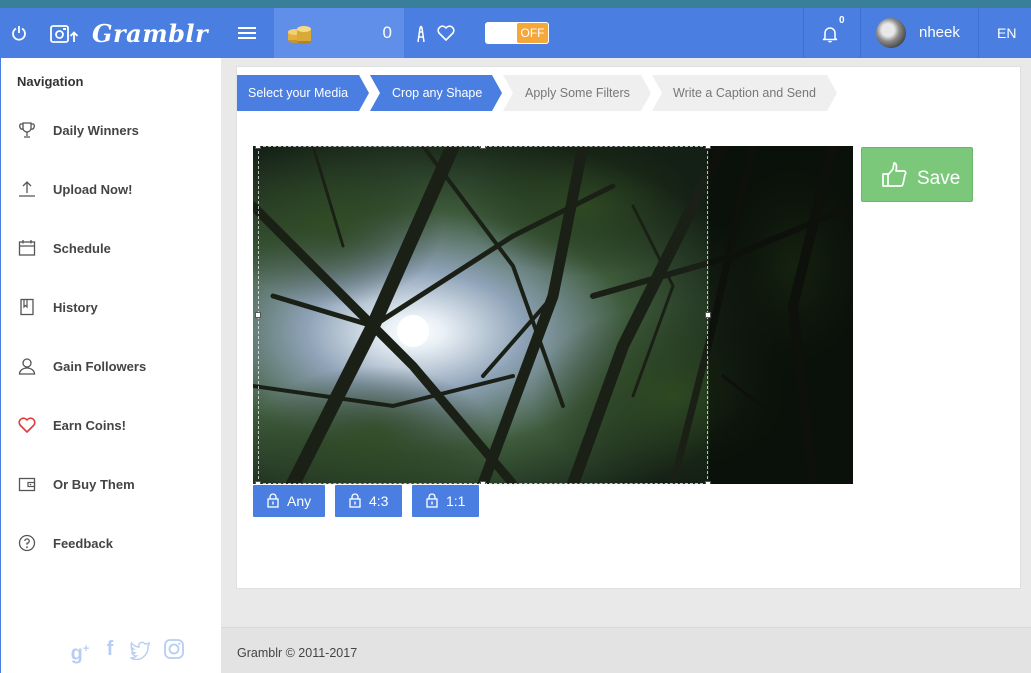  What do you see at coordinates (80, 651) in the screenshot?
I see `google-plus-icon: g+` at bounding box center [80, 651].